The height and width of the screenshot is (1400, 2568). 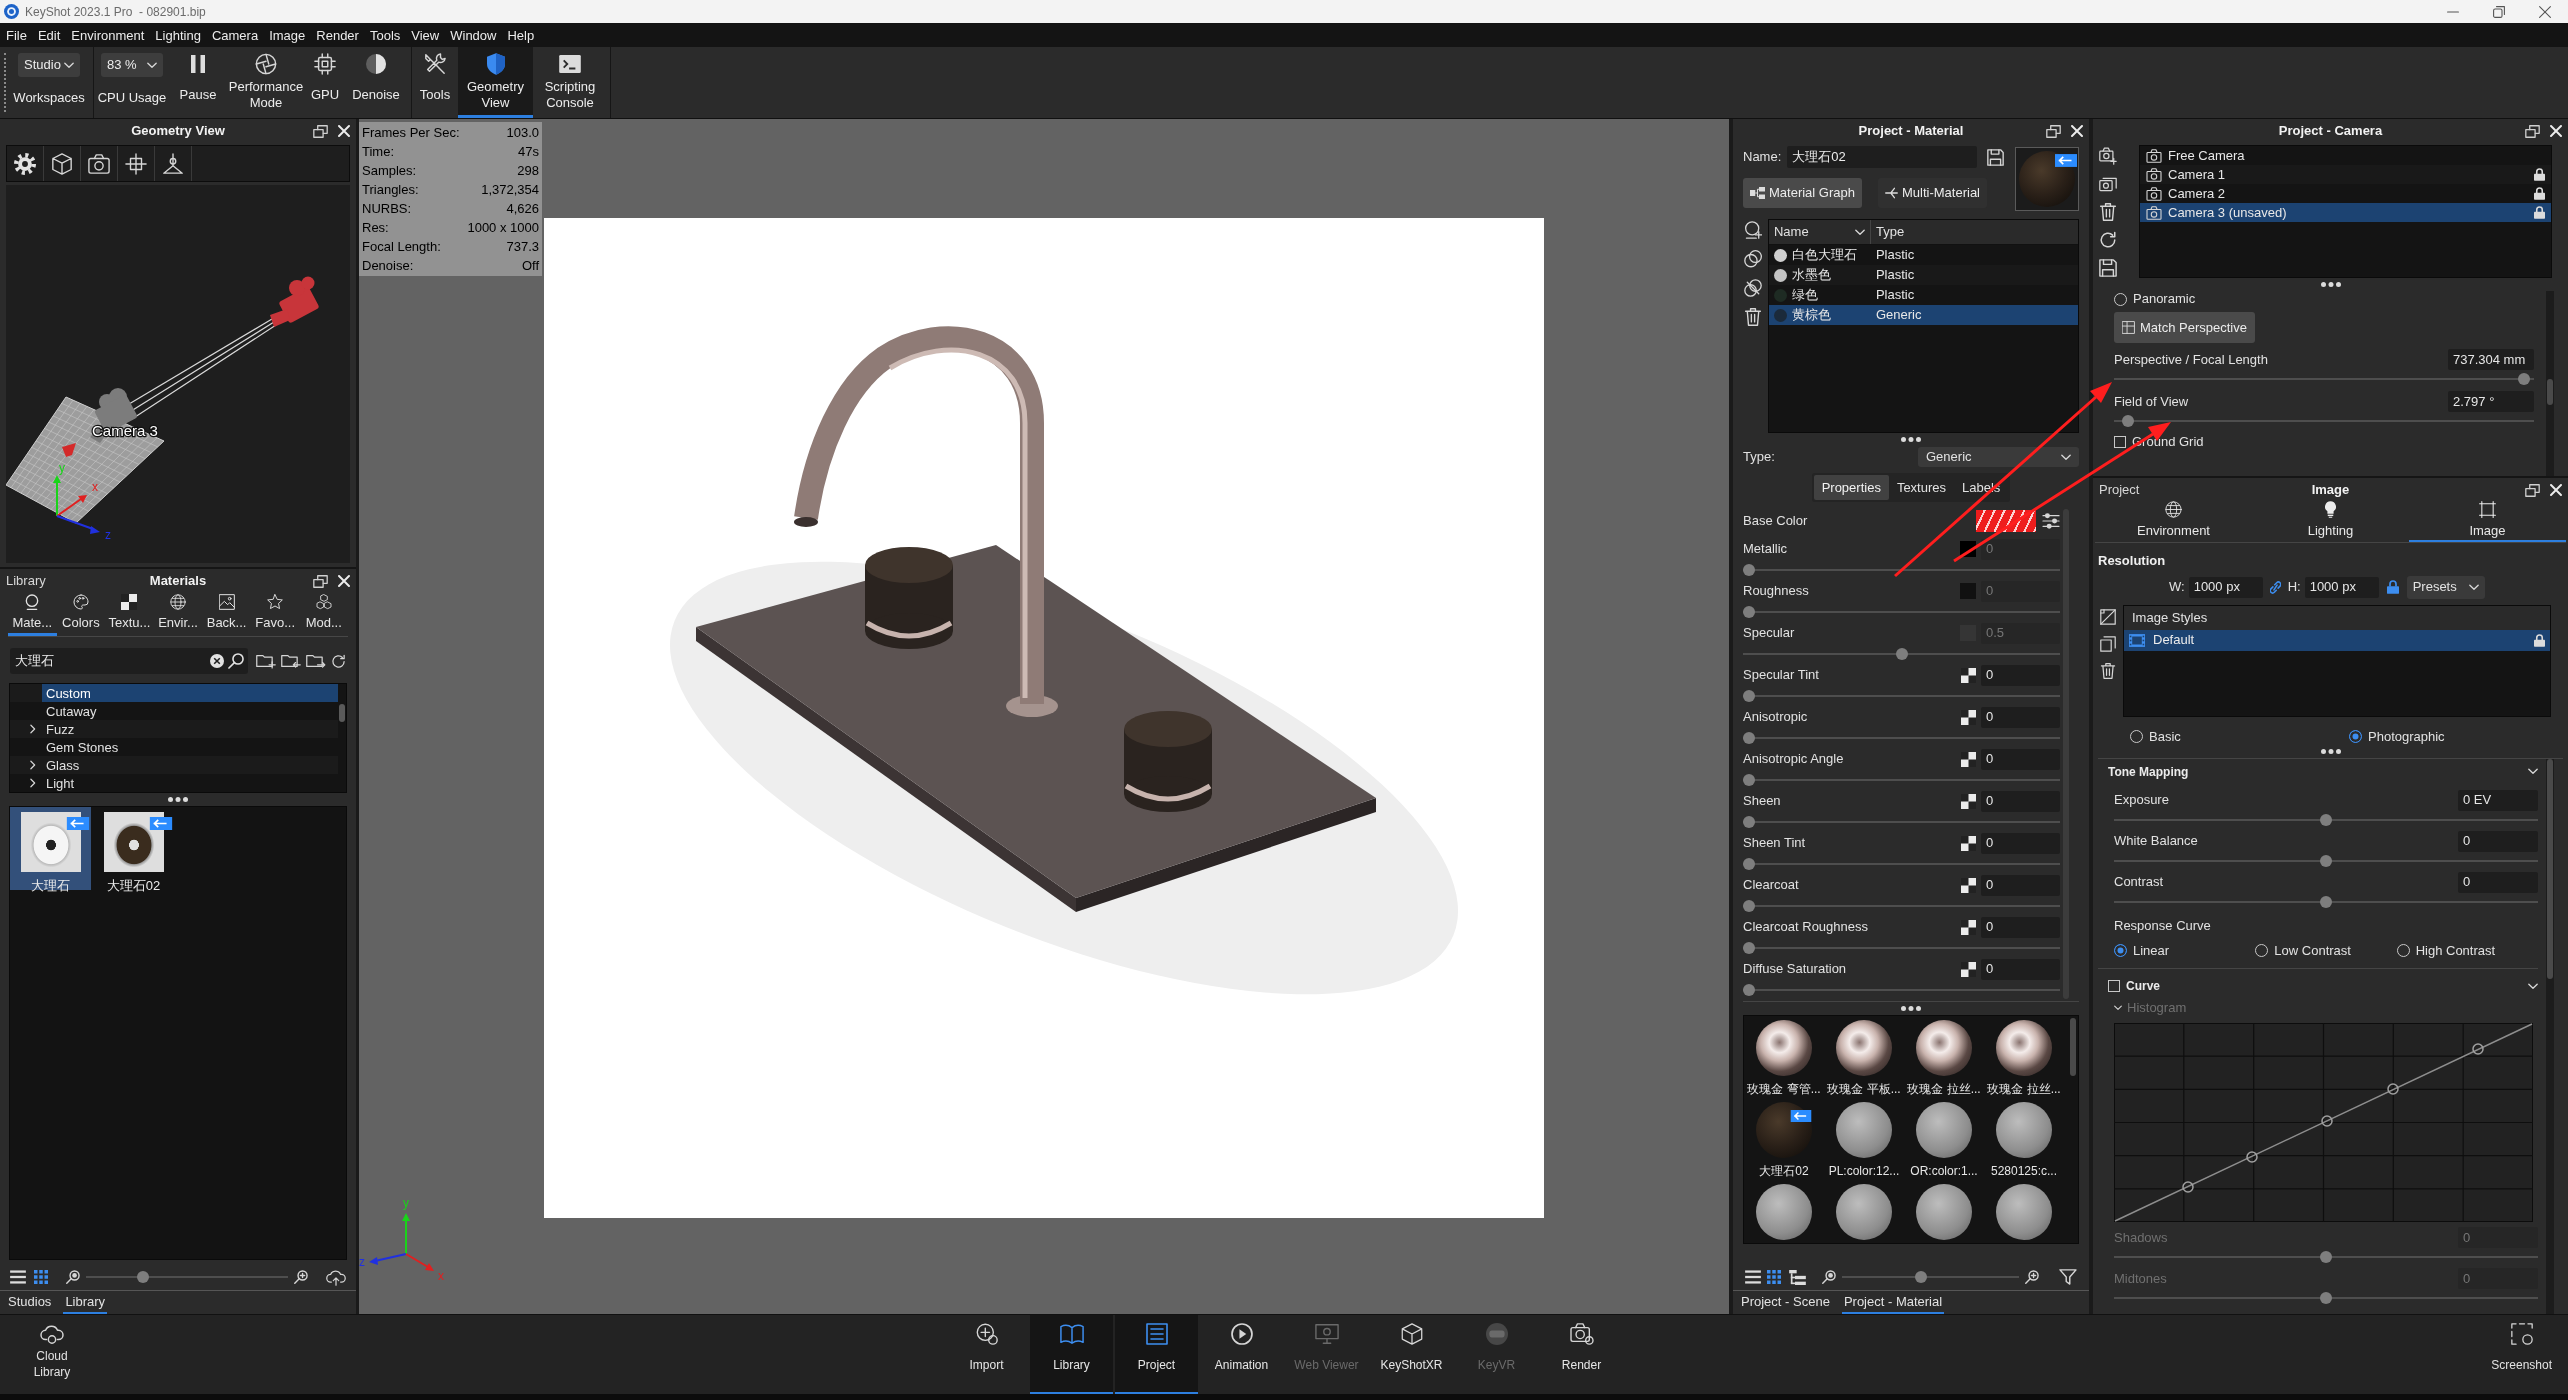 What do you see at coordinates (108, 35) in the screenshot?
I see `menu-item: Environment` at bounding box center [108, 35].